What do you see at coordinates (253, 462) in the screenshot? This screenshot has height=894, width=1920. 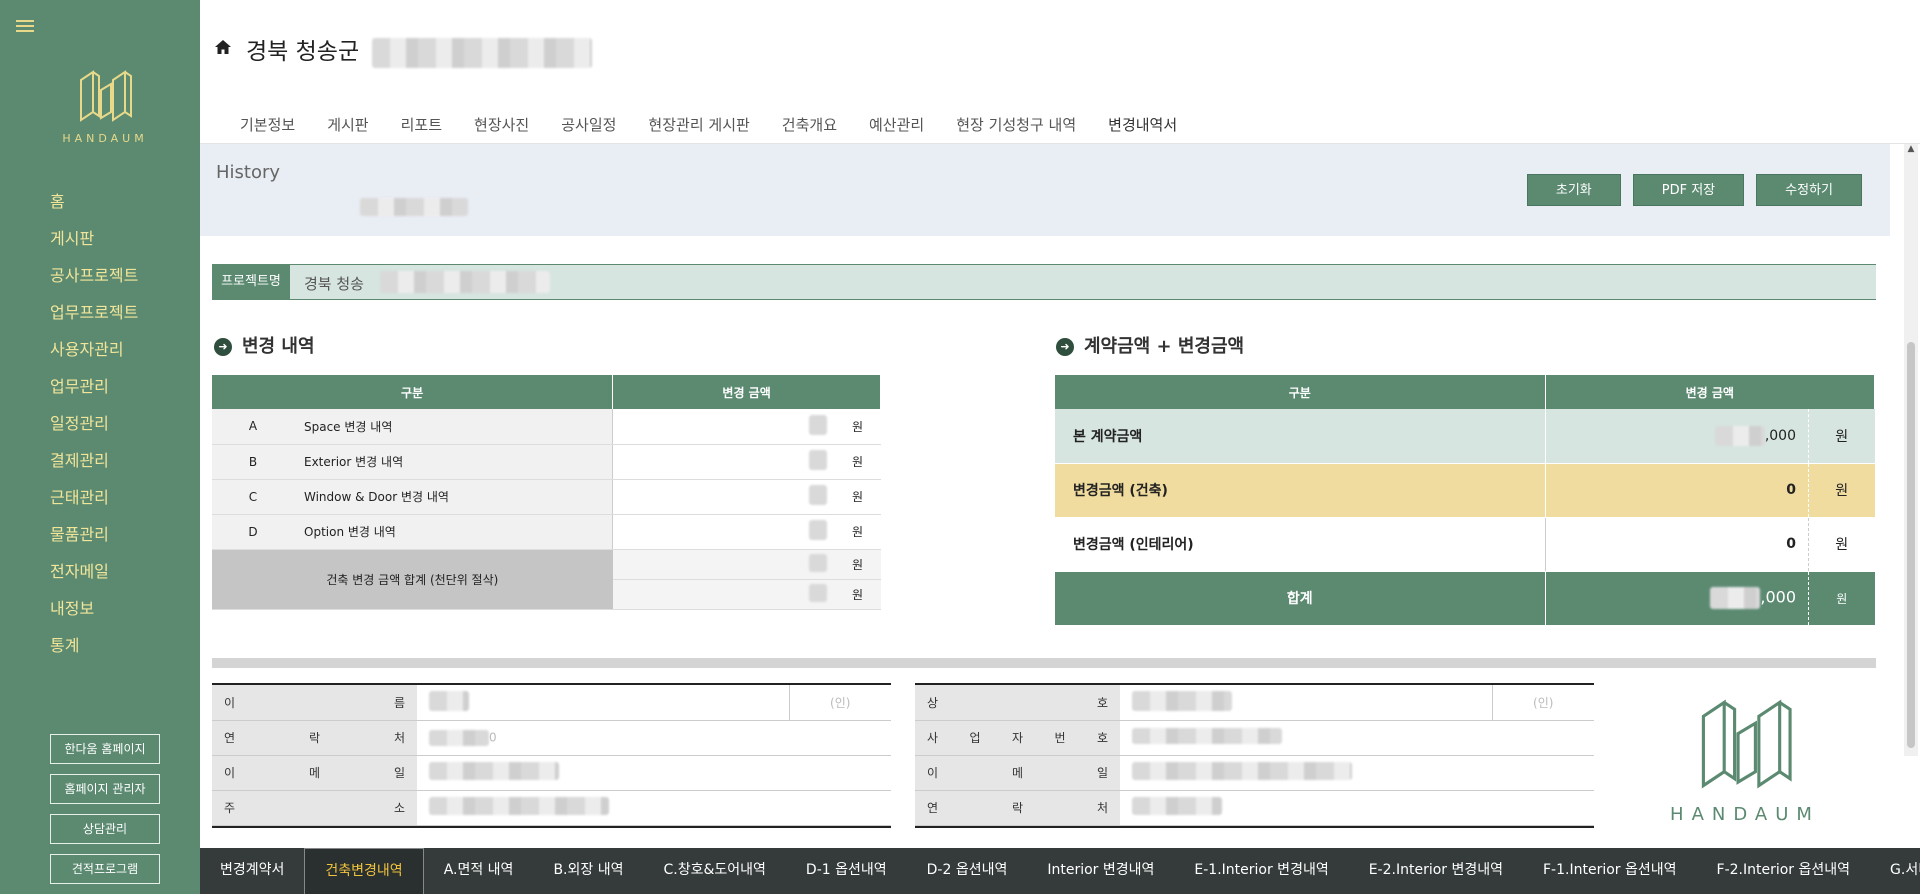 I see `row-code: B` at bounding box center [253, 462].